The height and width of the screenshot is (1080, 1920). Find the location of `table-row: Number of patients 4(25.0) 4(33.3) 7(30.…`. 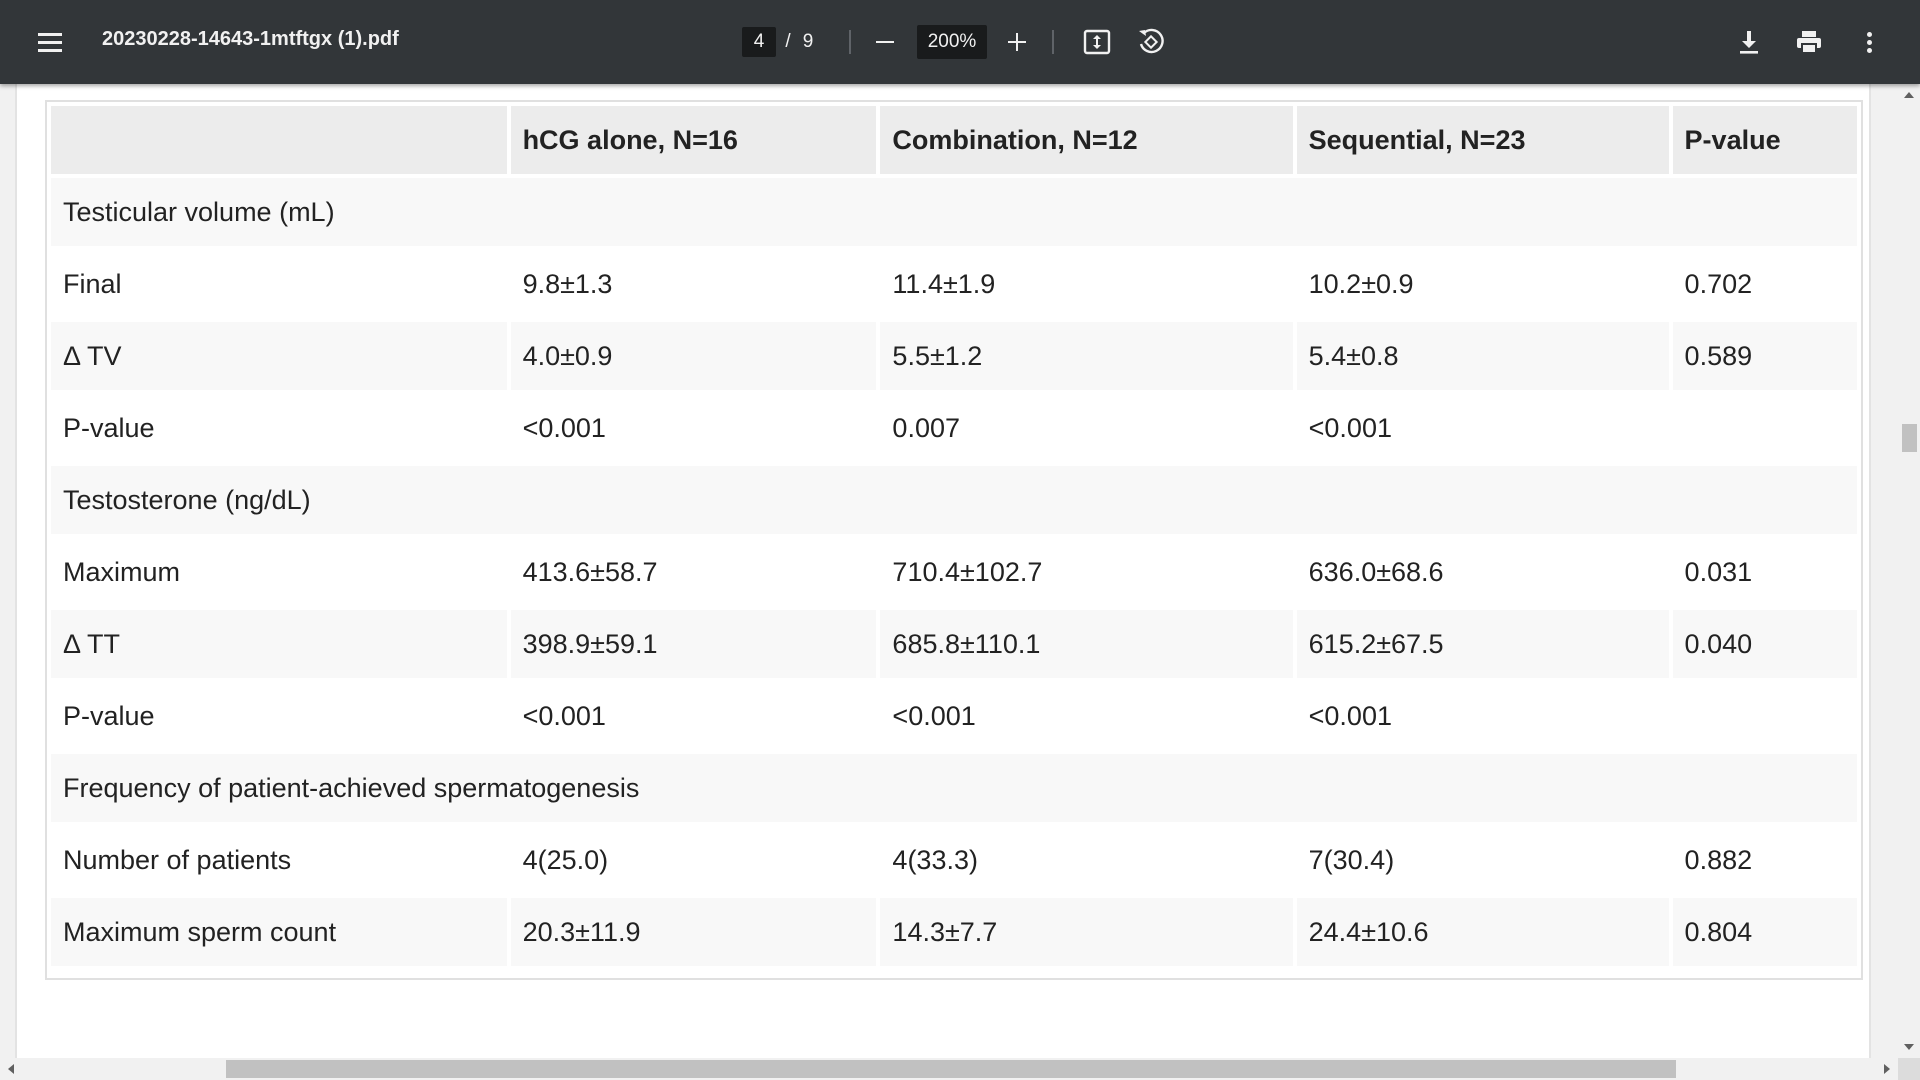

table-row: Number of patients 4(25.0) 4(33.3) 7(30.… is located at coordinates (954, 860).